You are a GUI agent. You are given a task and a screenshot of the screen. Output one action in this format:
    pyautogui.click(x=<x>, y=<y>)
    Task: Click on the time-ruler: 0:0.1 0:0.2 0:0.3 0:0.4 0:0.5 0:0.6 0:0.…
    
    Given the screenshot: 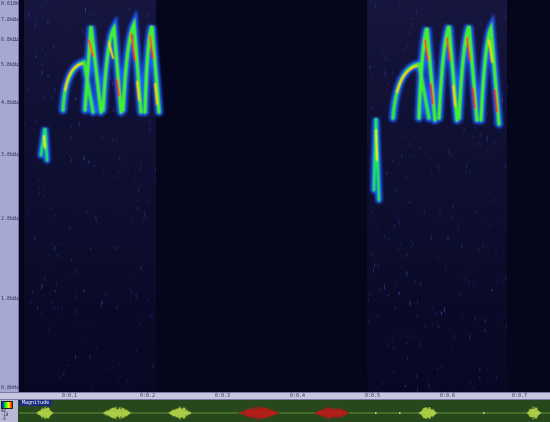 What is the action you would take?
    pyautogui.click(x=275, y=396)
    